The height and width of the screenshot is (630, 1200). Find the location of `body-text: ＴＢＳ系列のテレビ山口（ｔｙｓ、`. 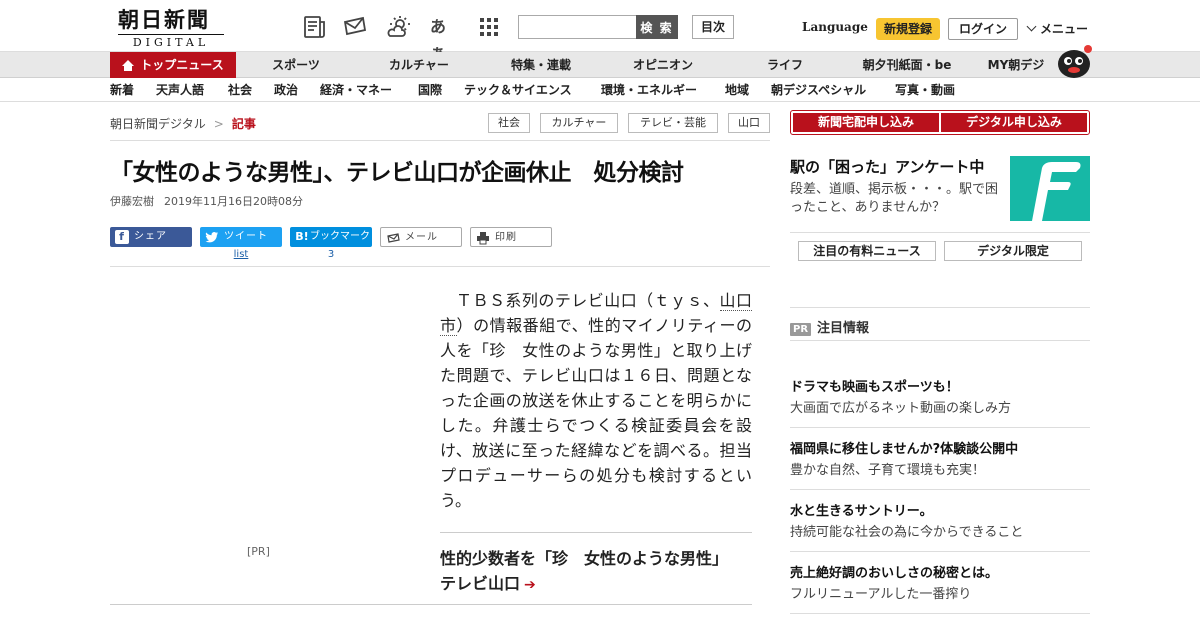

body-text: ＴＢＳ系列のテレビ山口（ｔｙｓ、 is located at coordinates (588, 300).